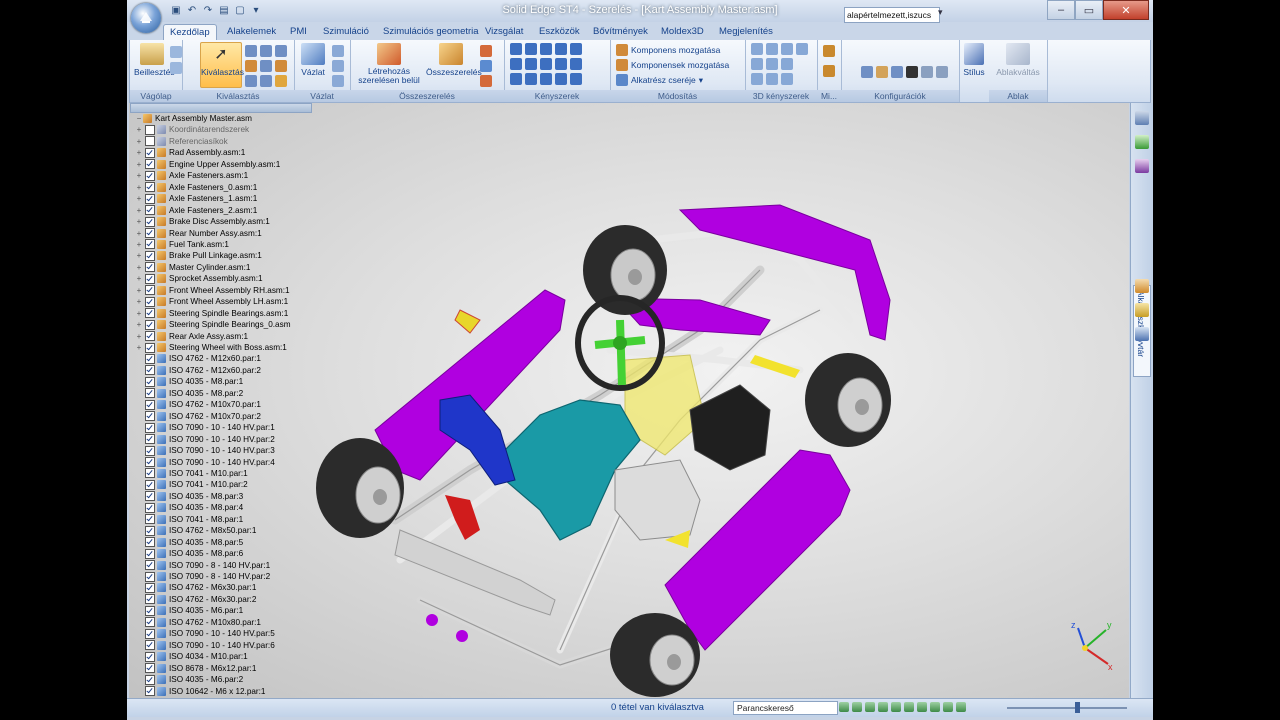  I want to click on sketch-button: Vázlat, so click(313, 65).